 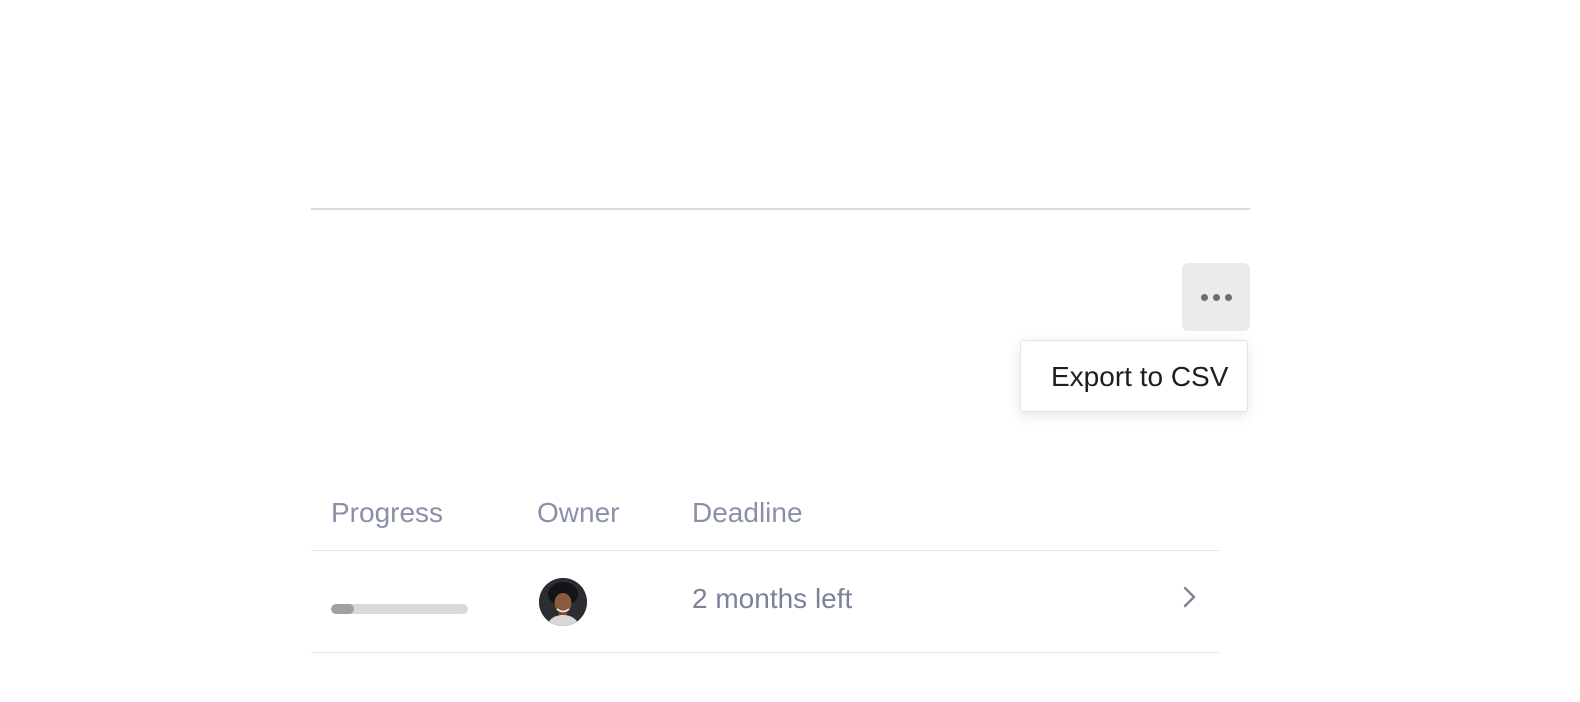 What do you see at coordinates (399, 609) in the screenshot?
I see `progress-bar` at bounding box center [399, 609].